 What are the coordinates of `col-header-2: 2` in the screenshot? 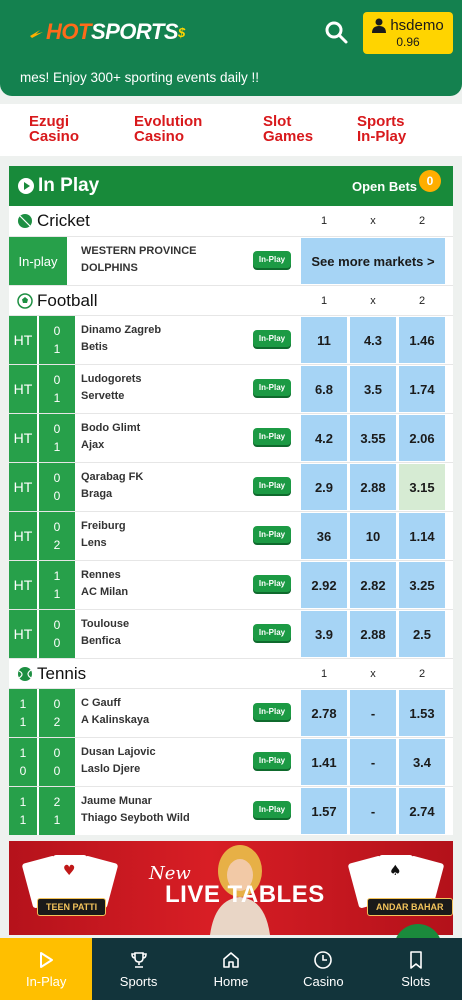 It's located at (422, 674).